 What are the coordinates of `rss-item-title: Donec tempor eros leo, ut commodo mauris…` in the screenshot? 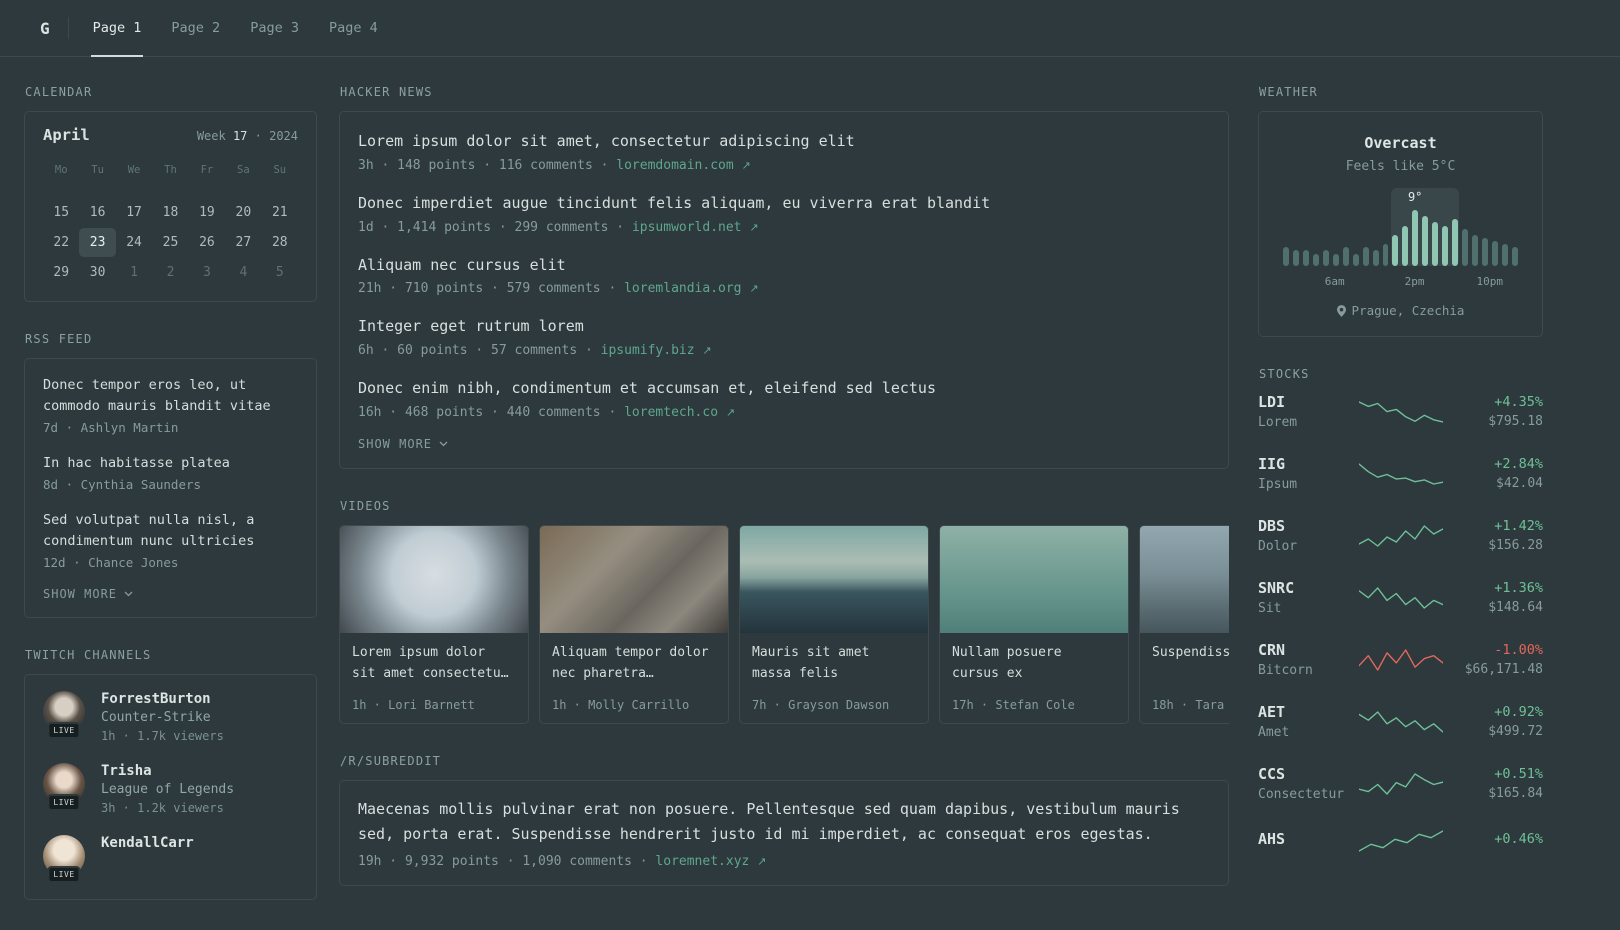 It's located at (170, 396).